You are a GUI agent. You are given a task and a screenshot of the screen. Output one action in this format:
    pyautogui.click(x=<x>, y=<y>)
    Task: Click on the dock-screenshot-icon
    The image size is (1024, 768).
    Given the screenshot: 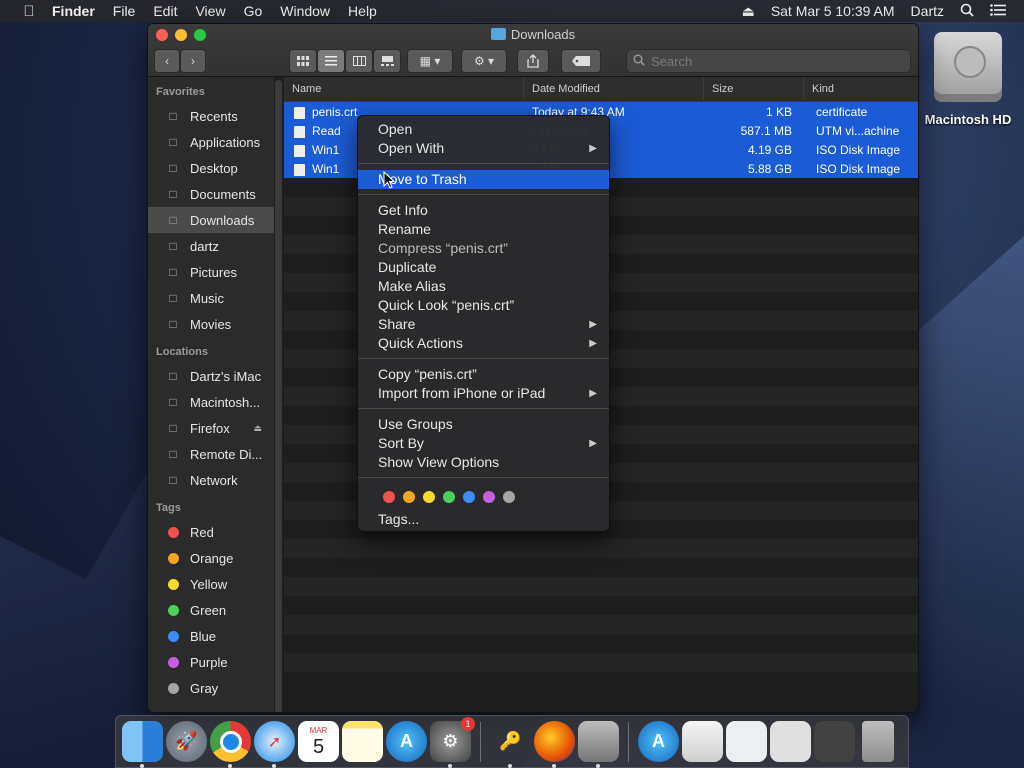 What is the action you would take?
    pyautogui.click(x=790, y=741)
    